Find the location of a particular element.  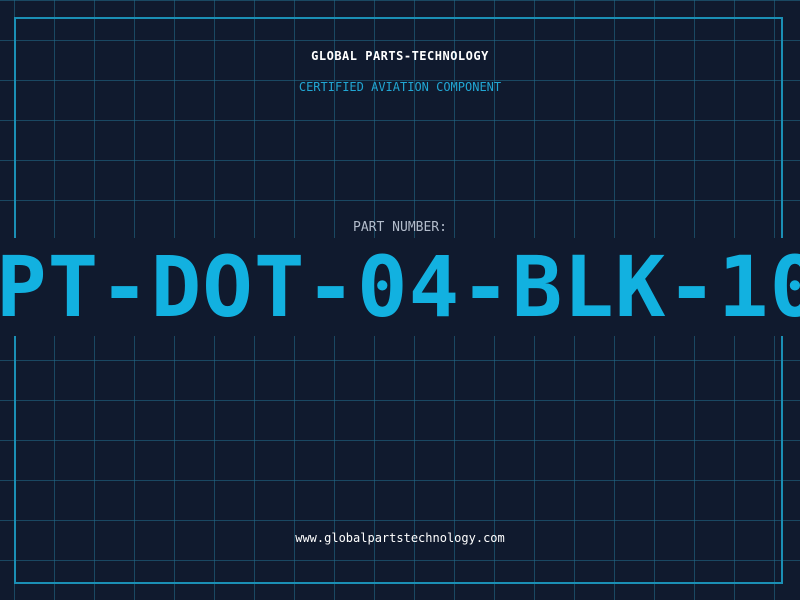

company-name: GLOBAL PARTS-TECHNOLOGY is located at coordinates (400, 56).